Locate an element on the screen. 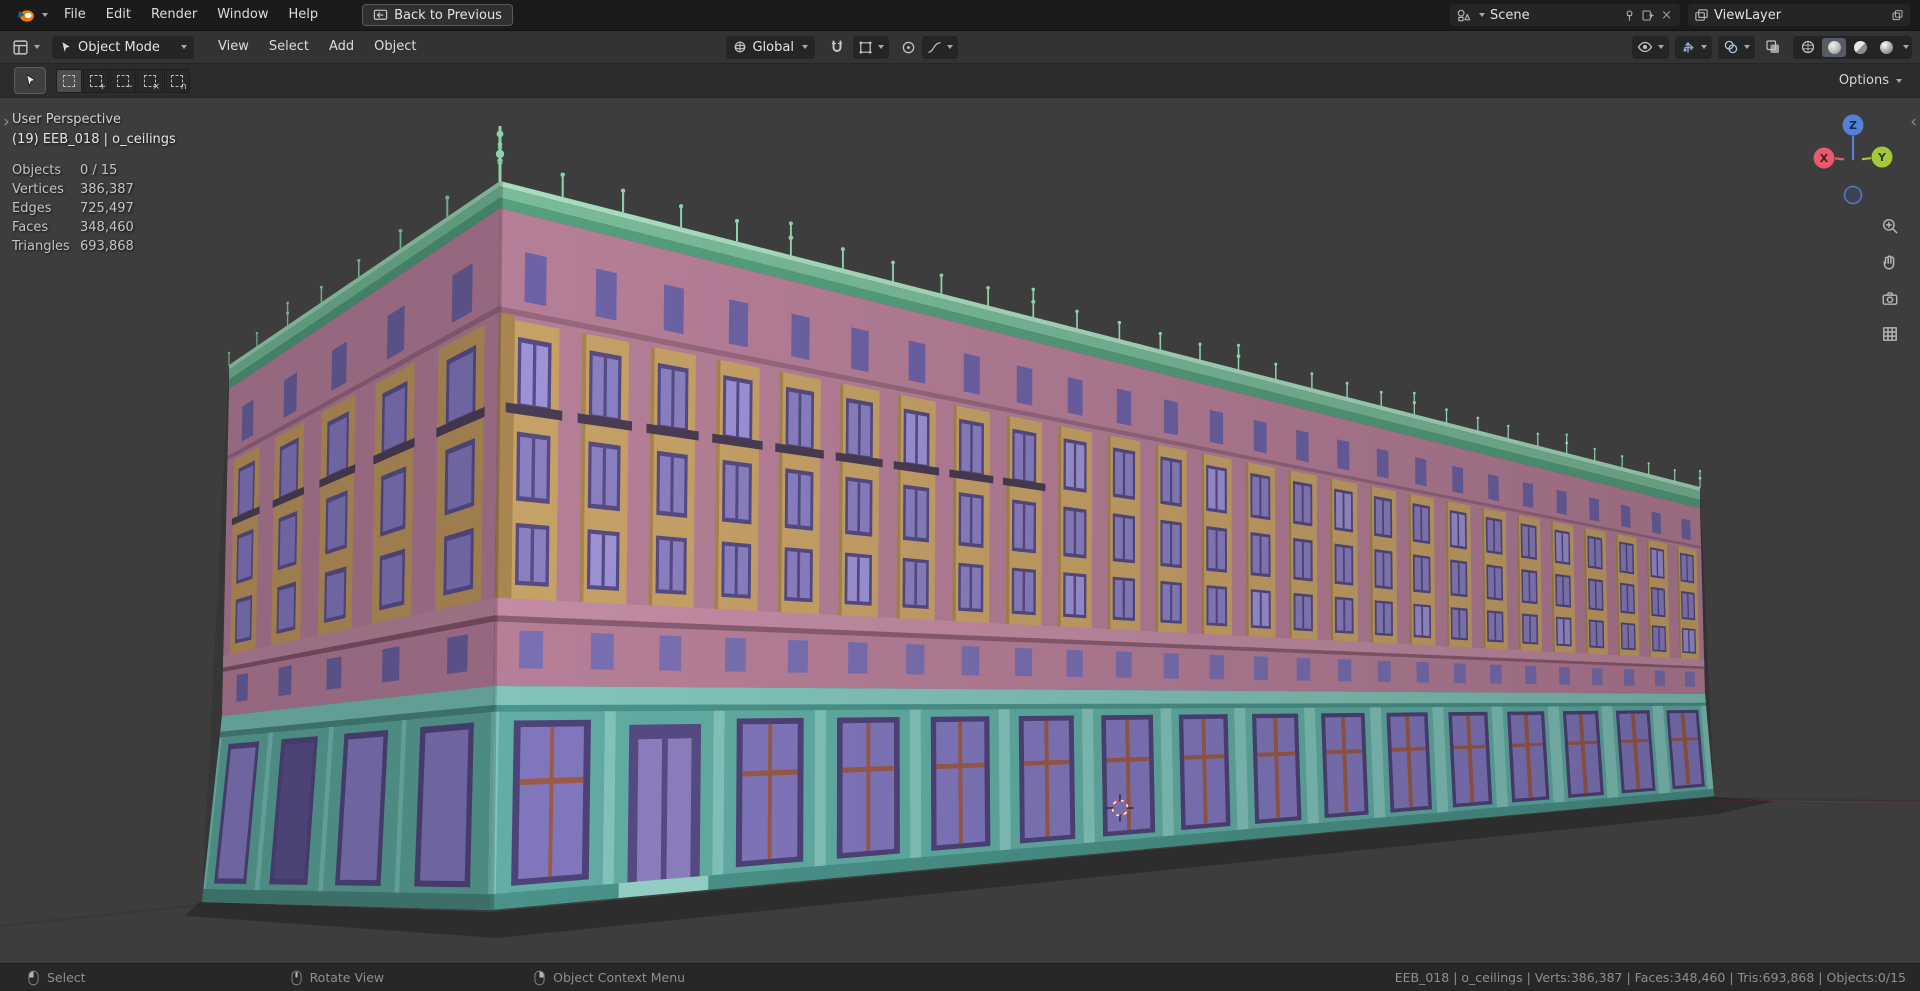  scene-icon is located at coordinates (1464, 15).